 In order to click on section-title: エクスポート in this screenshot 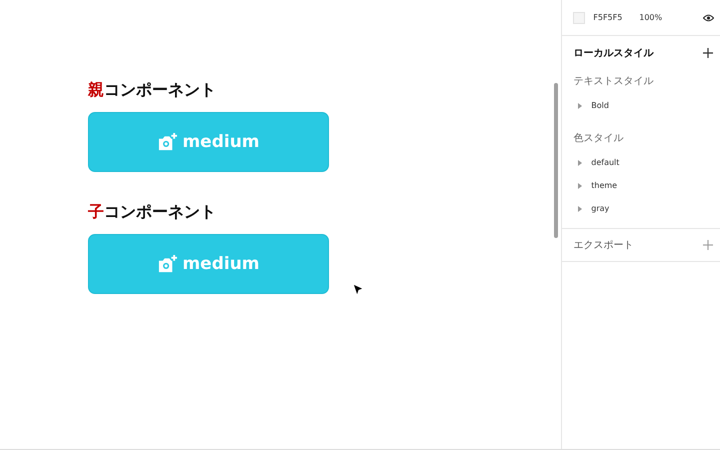, I will do `click(603, 245)`.